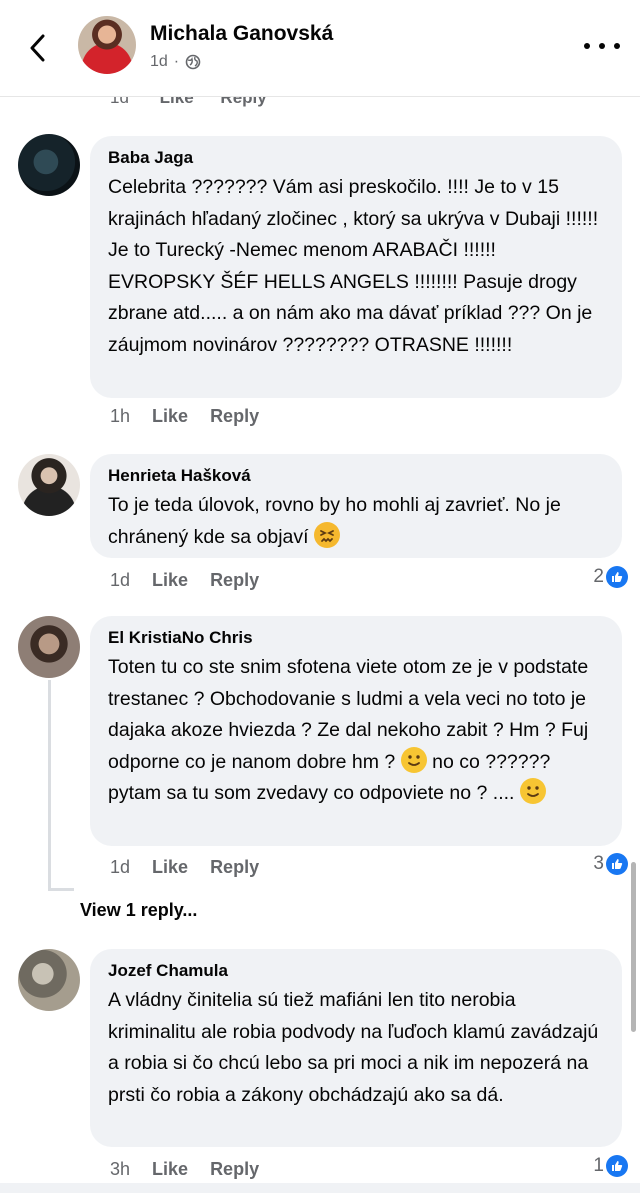 The width and height of the screenshot is (640, 1193). Describe the element at coordinates (193, 62) in the screenshot. I see `globe-icon` at that location.